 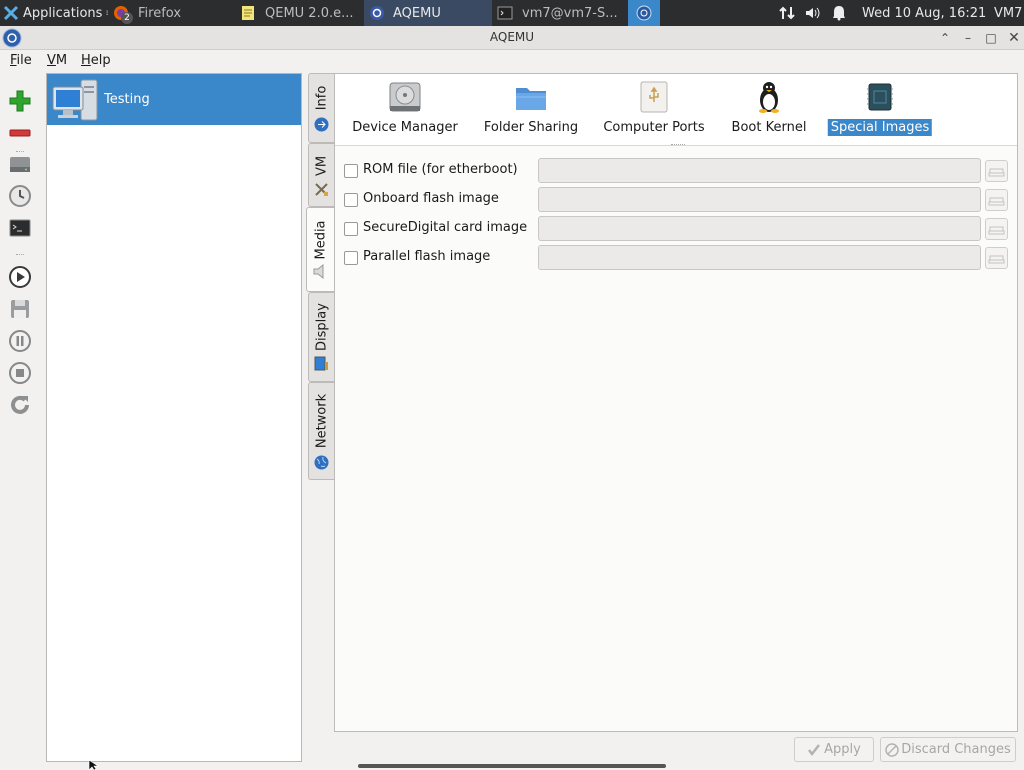 I want to click on discard-changes-button: Discard Changes, so click(x=948, y=749).